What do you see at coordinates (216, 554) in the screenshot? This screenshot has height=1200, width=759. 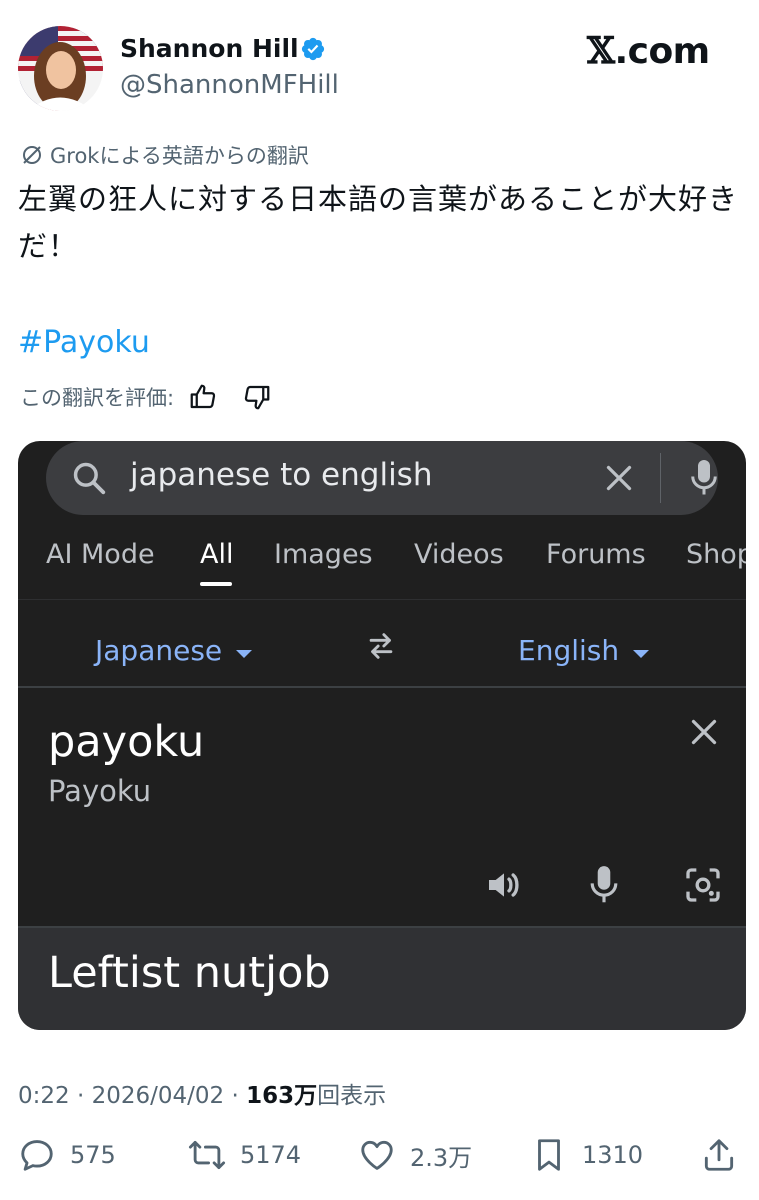 I see `tab-all: All` at bounding box center [216, 554].